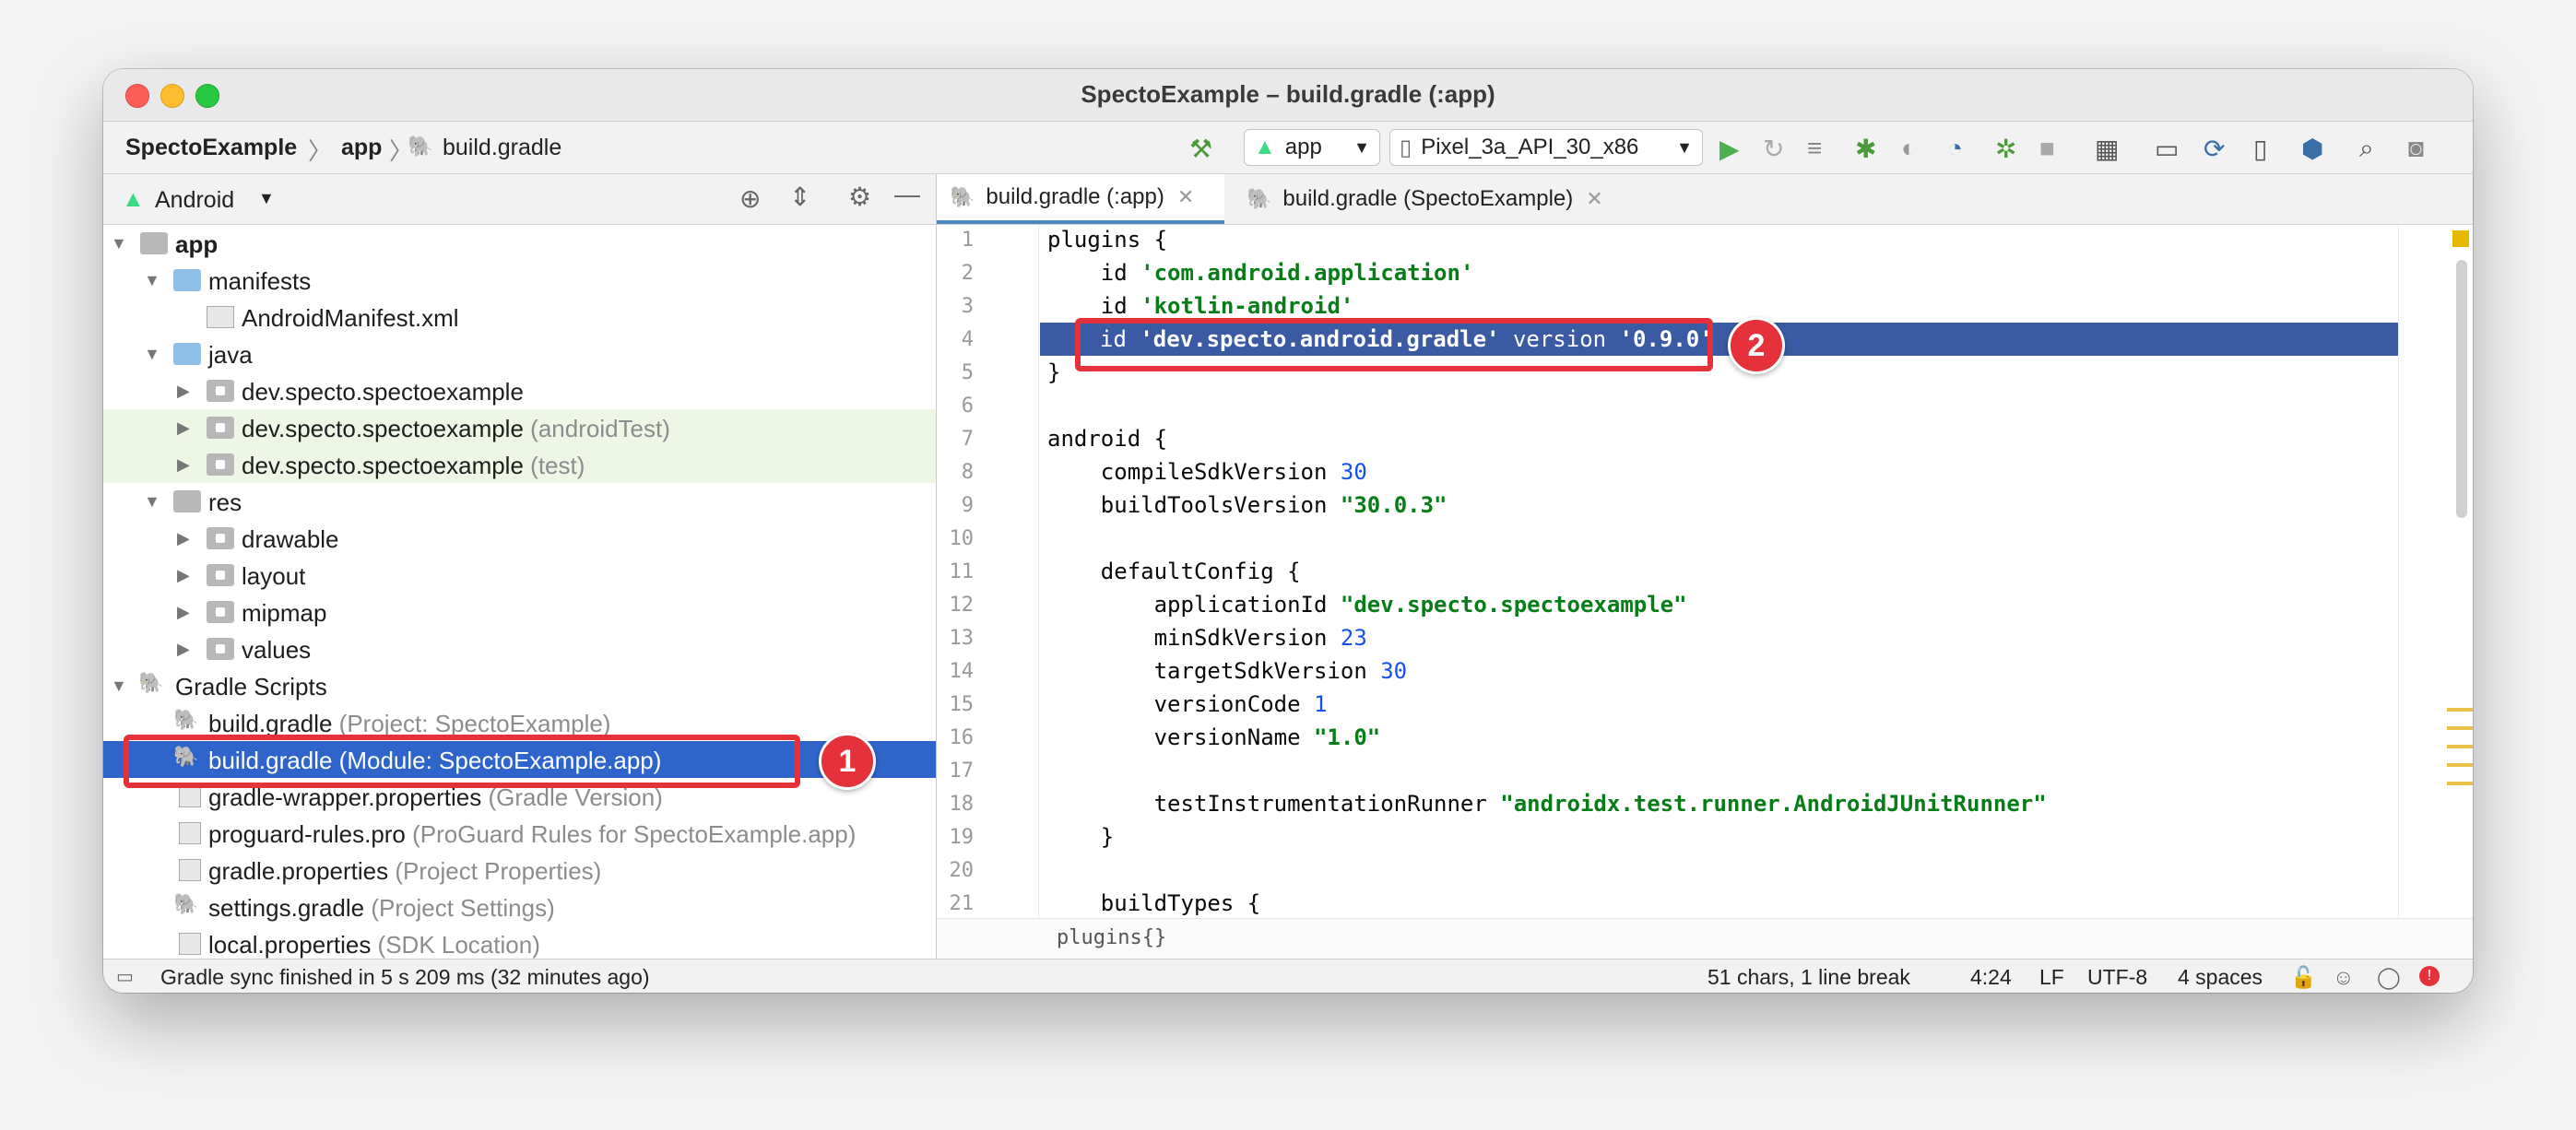 Image resolution: width=2576 pixels, height=1130 pixels. Describe the element at coordinates (290, 539) in the screenshot. I see `tree-item-label: drawable` at that location.